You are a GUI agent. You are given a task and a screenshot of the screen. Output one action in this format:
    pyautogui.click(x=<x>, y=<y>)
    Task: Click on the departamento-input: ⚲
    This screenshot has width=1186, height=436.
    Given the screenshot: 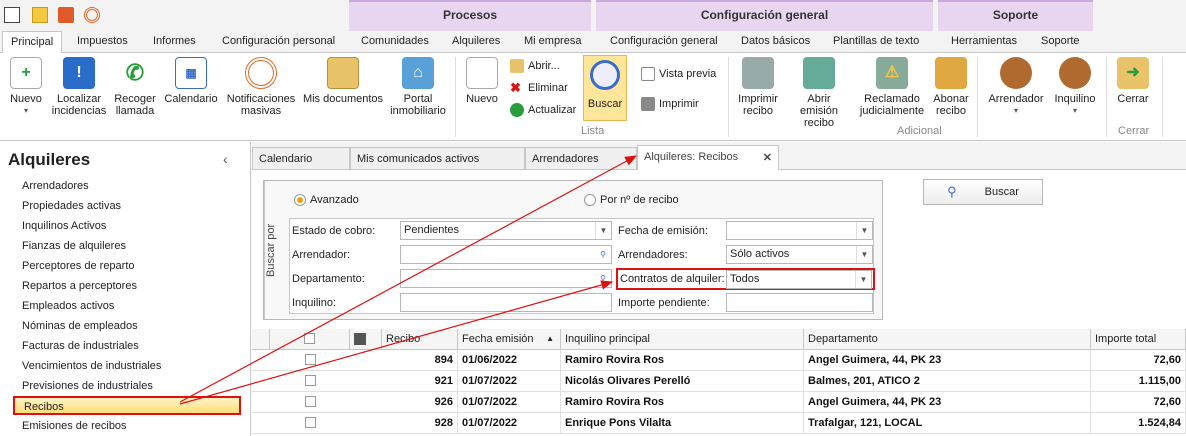 What is the action you would take?
    pyautogui.click(x=506, y=278)
    